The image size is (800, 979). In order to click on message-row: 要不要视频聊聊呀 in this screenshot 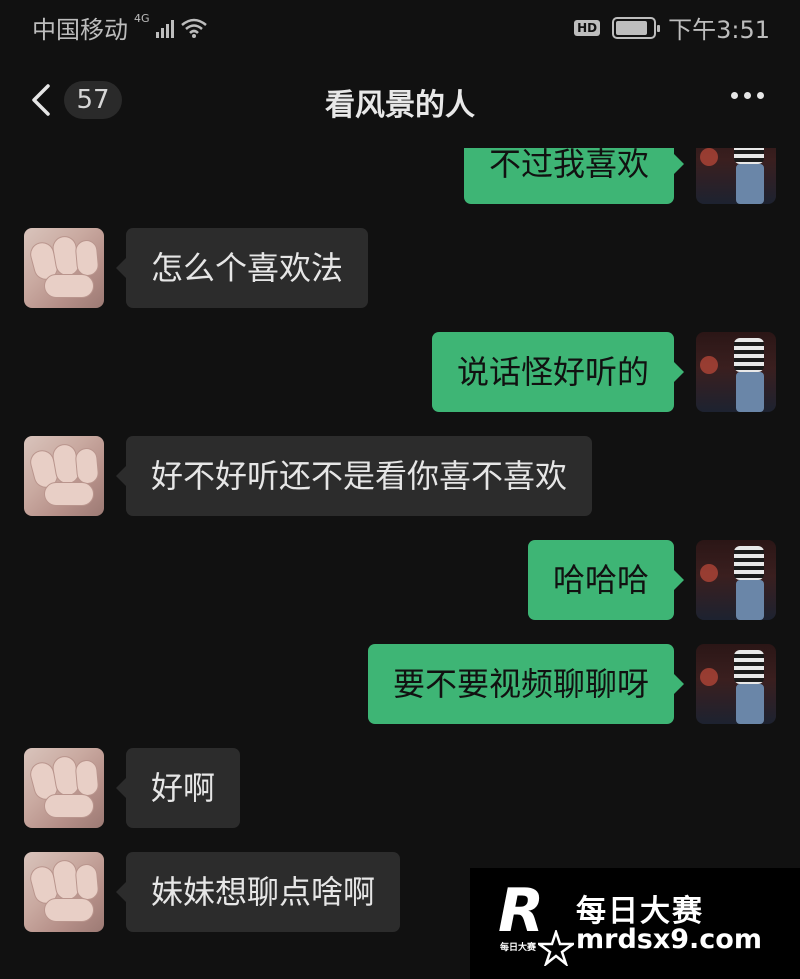, I will do `click(400, 684)`.